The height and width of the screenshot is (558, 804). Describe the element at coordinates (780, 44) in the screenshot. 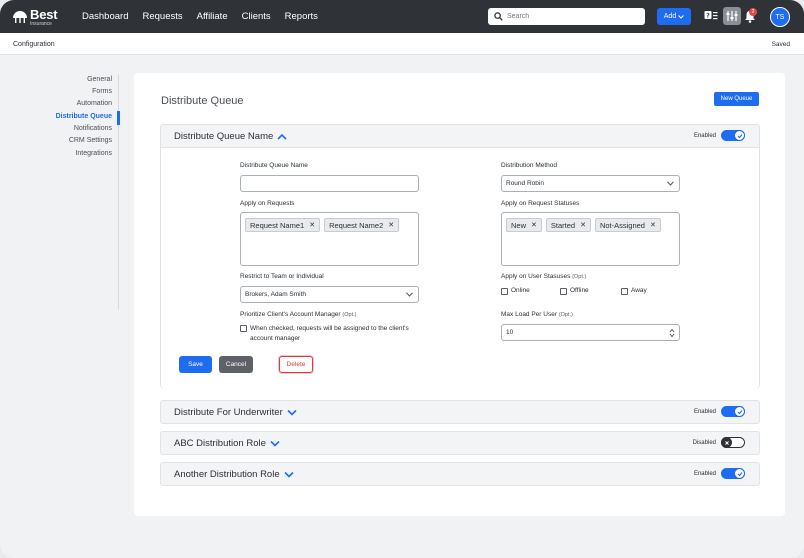

I see `save-status: Saved` at that location.